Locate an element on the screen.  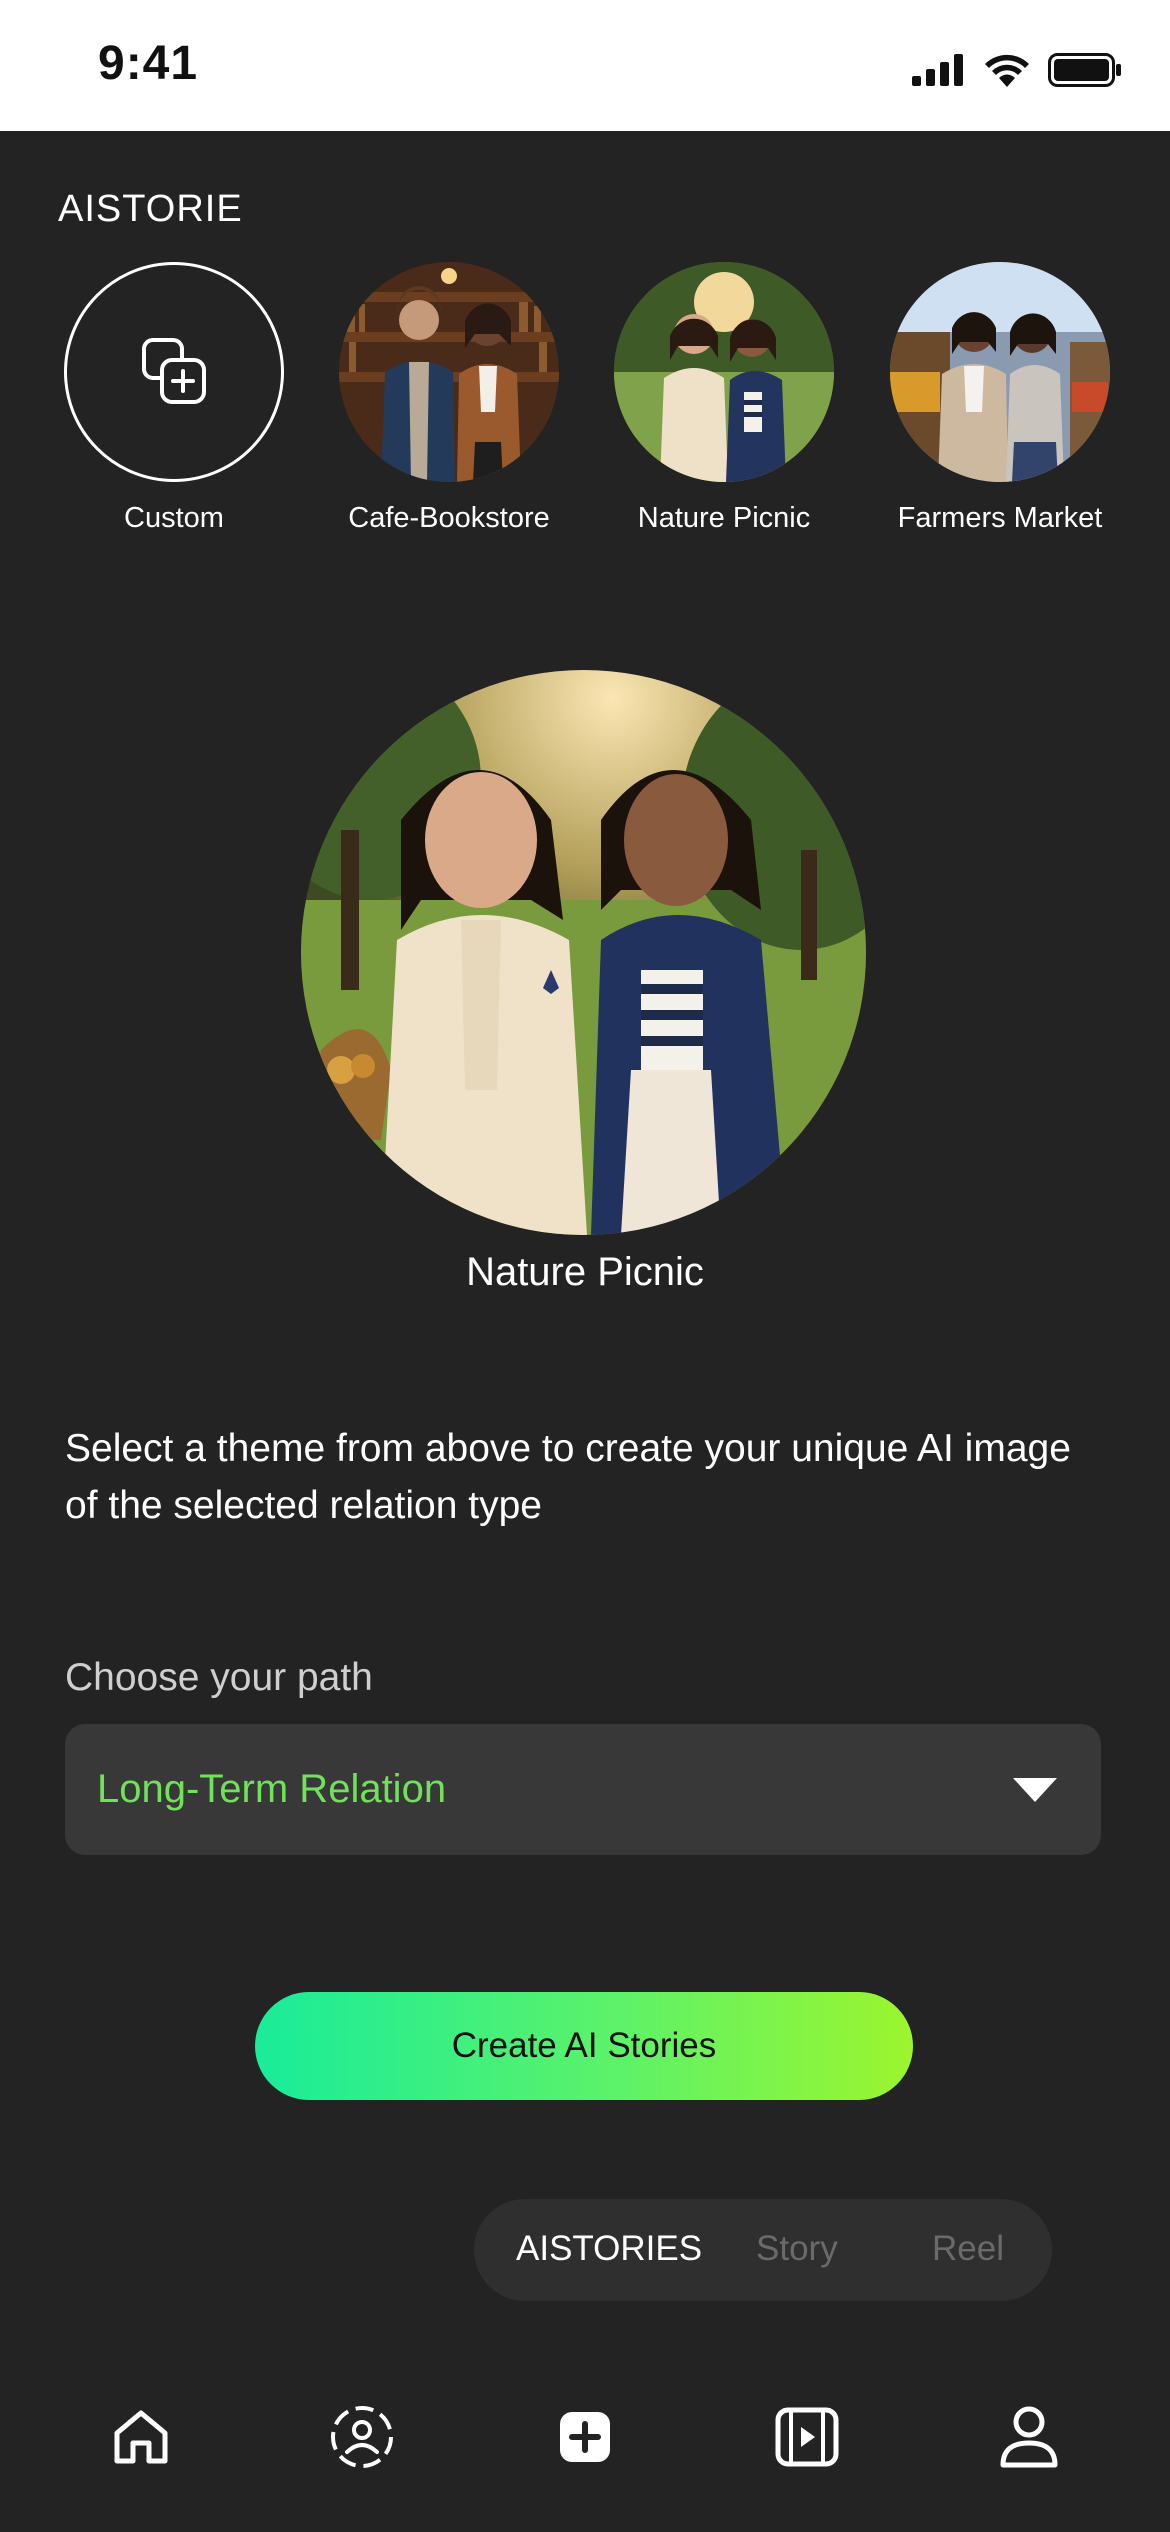
cafe-bookstore-thumbnail is located at coordinates (449, 372).